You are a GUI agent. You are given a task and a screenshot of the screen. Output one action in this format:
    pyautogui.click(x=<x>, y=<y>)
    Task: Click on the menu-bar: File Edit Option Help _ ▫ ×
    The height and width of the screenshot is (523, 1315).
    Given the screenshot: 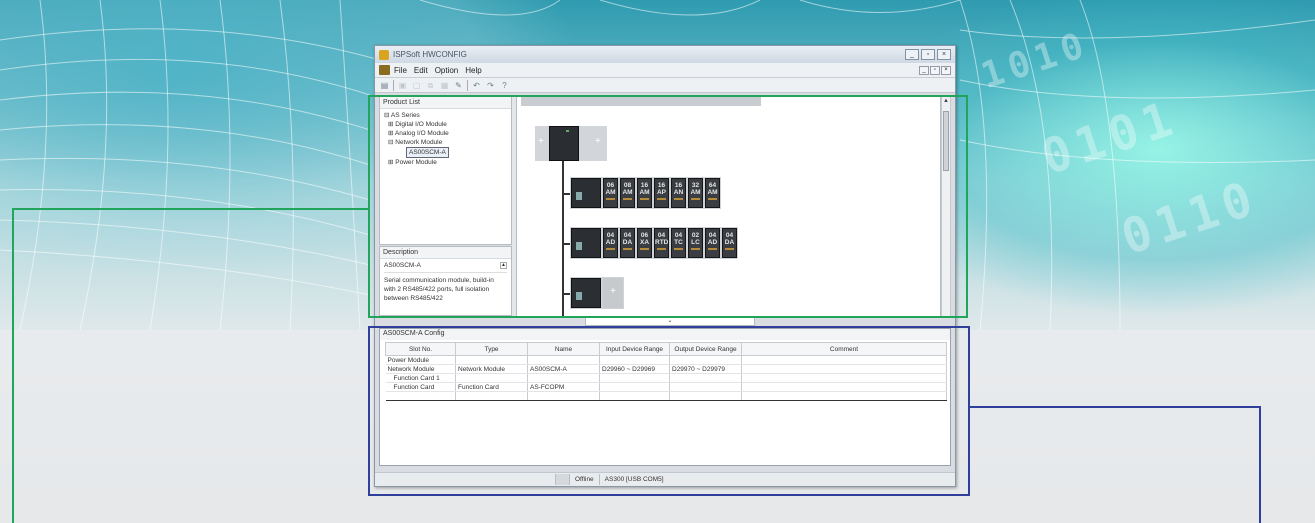 What is the action you would take?
    pyautogui.click(x=665, y=70)
    